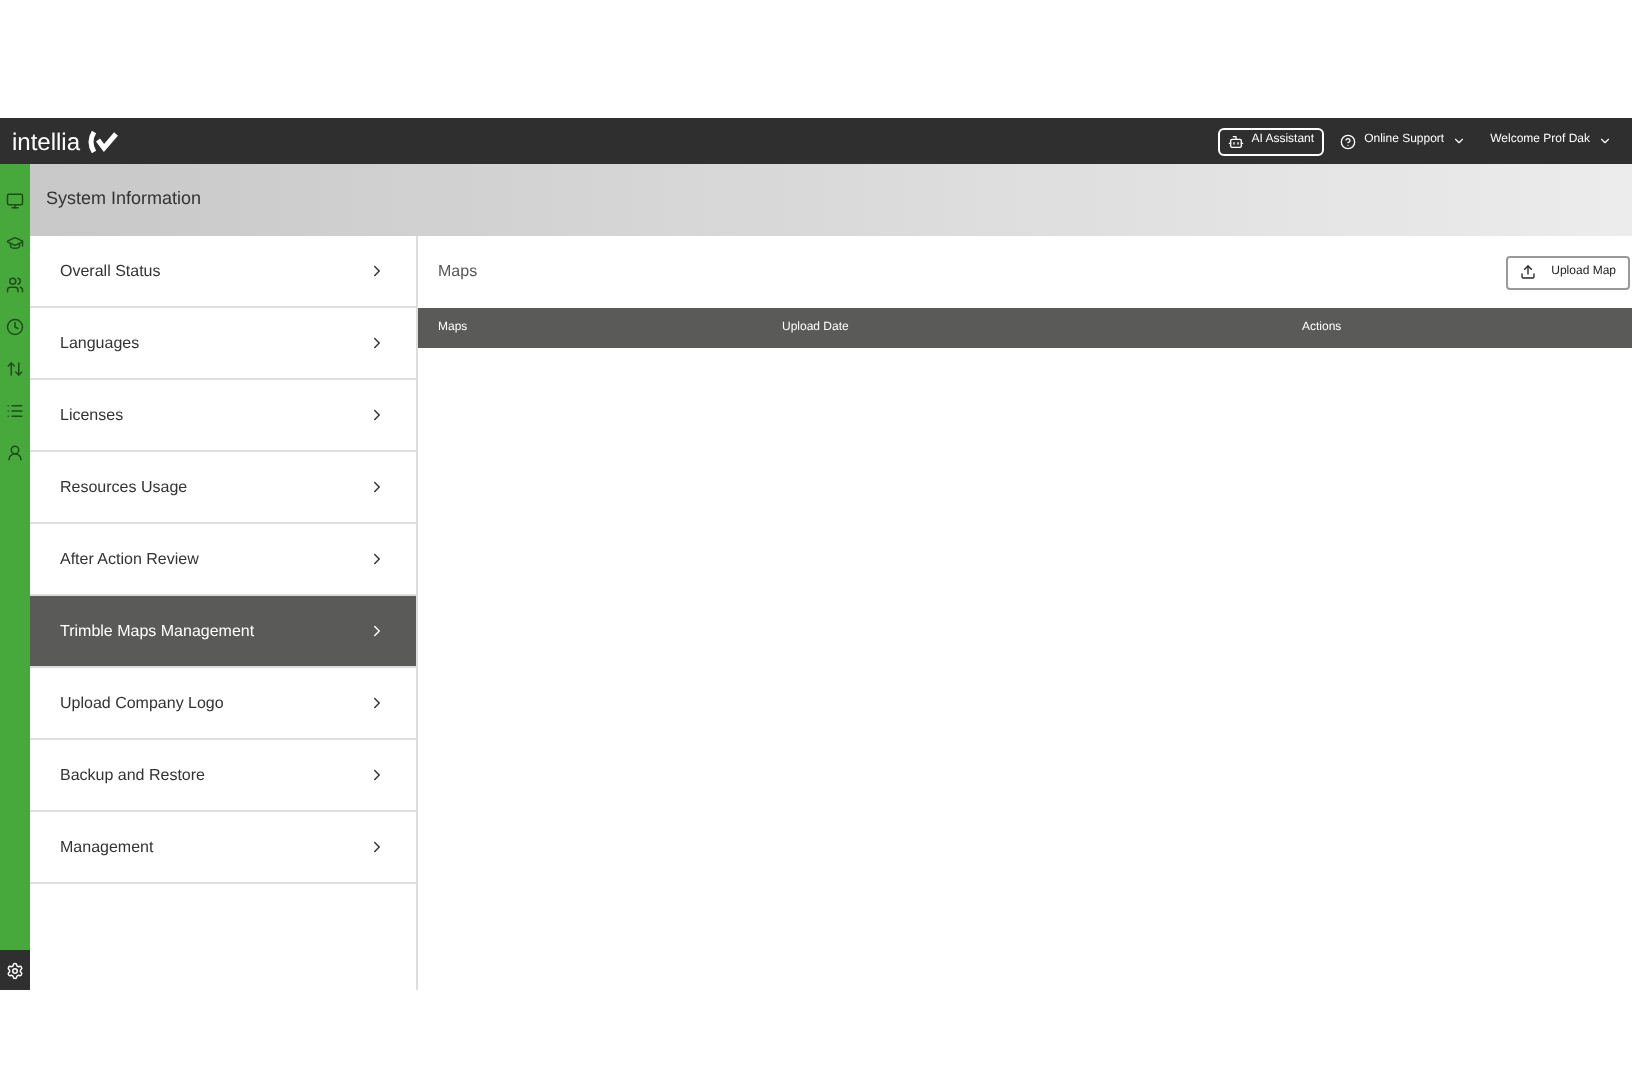  What do you see at coordinates (46, 142) in the screenshot?
I see `logo: intellia` at bounding box center [46, 142].